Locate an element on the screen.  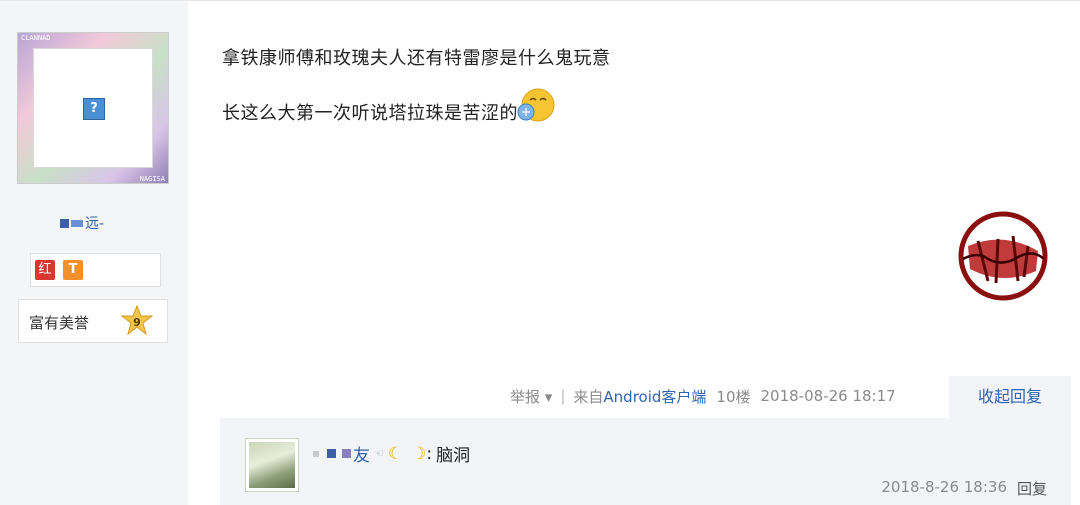
honor-level-number: 9 is located at coordinates (137, 322).